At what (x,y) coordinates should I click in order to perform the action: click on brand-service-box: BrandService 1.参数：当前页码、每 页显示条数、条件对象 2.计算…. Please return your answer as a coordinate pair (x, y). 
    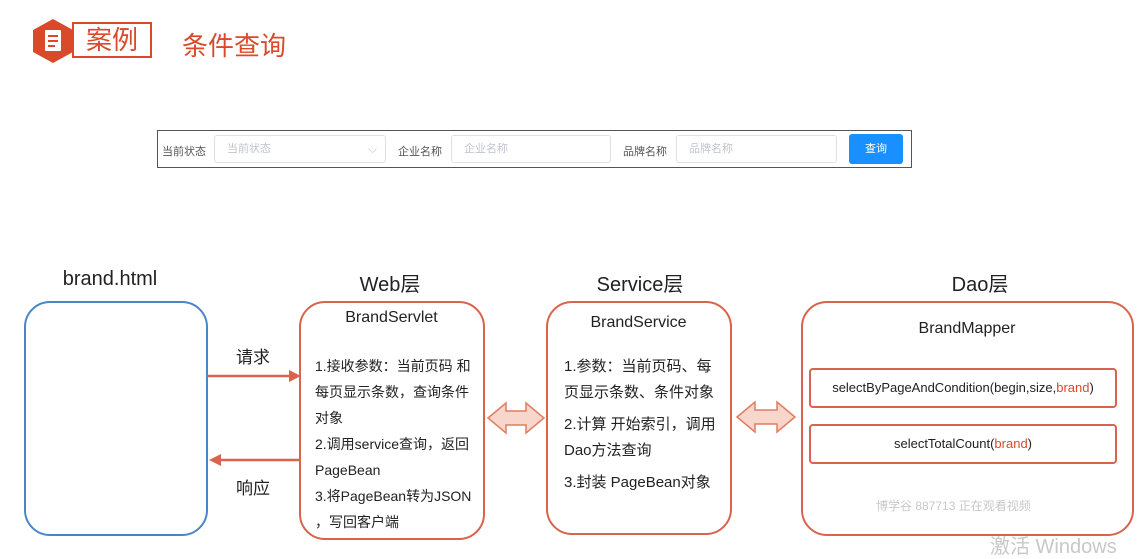
    Looking at the image, I should click on (639, 418).